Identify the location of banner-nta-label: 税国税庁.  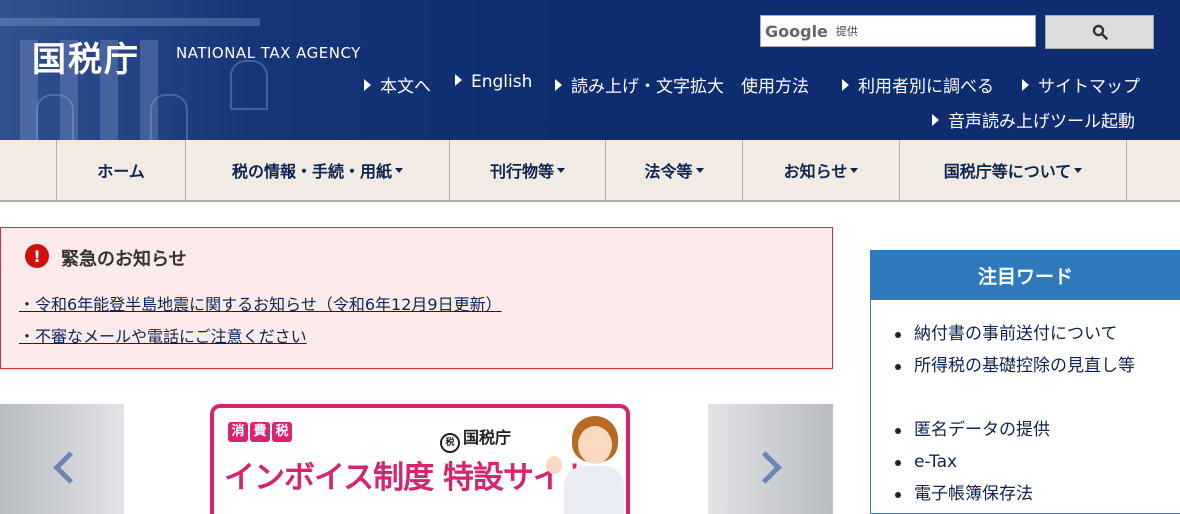
(475, 438).